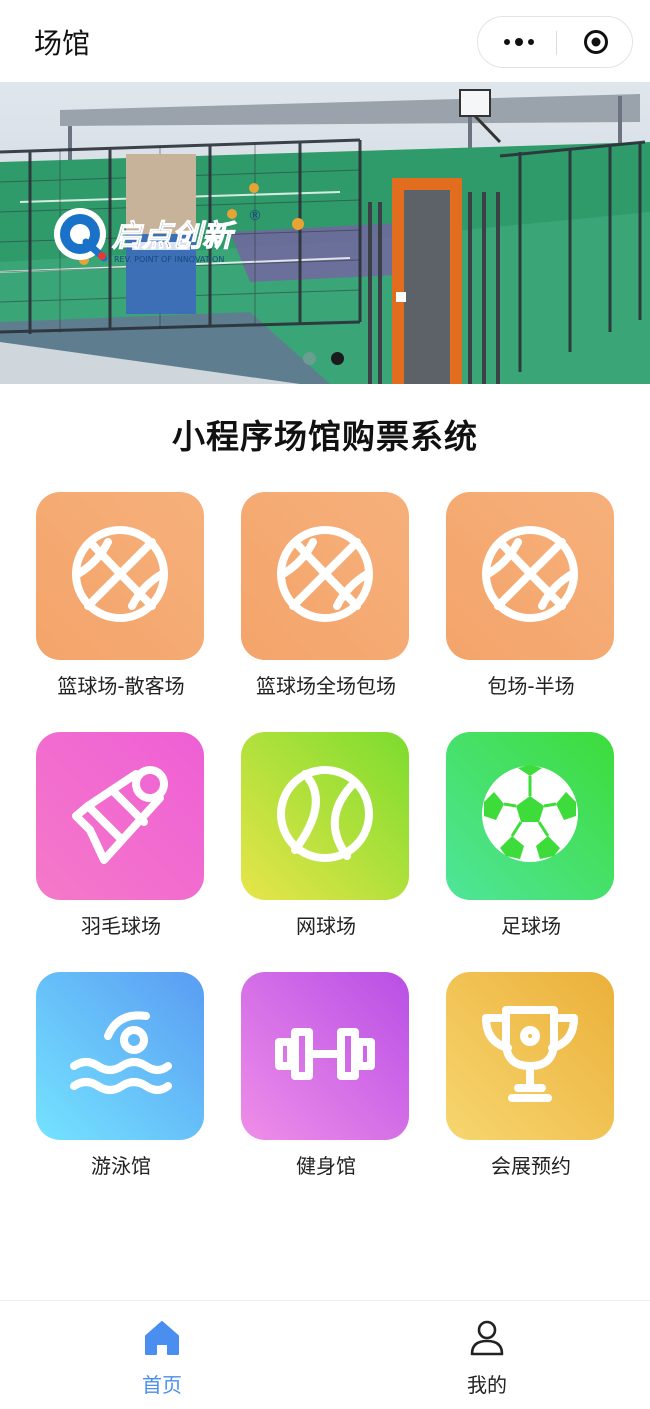 This screenshot has height=1409, width=650. I want to click on section-title: 小程序场馆购票系统, so click(325, 436).